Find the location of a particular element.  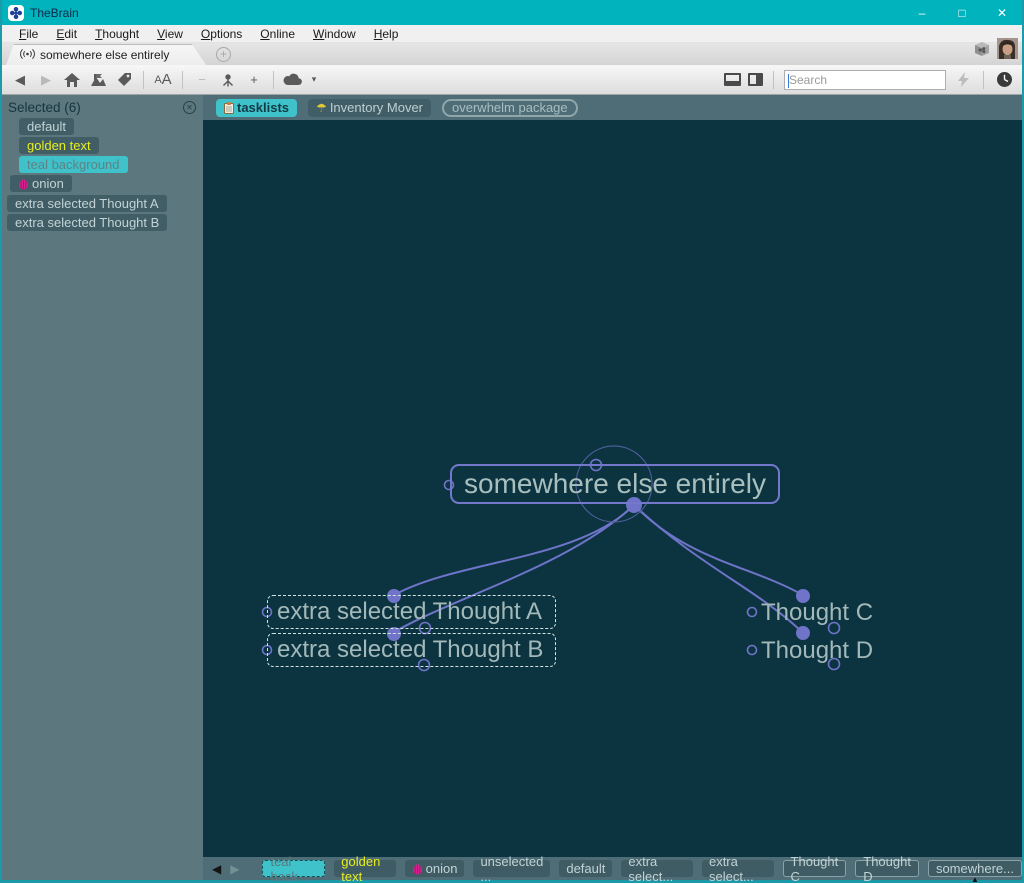

user-avatar is located at coordinates (1007, 51).